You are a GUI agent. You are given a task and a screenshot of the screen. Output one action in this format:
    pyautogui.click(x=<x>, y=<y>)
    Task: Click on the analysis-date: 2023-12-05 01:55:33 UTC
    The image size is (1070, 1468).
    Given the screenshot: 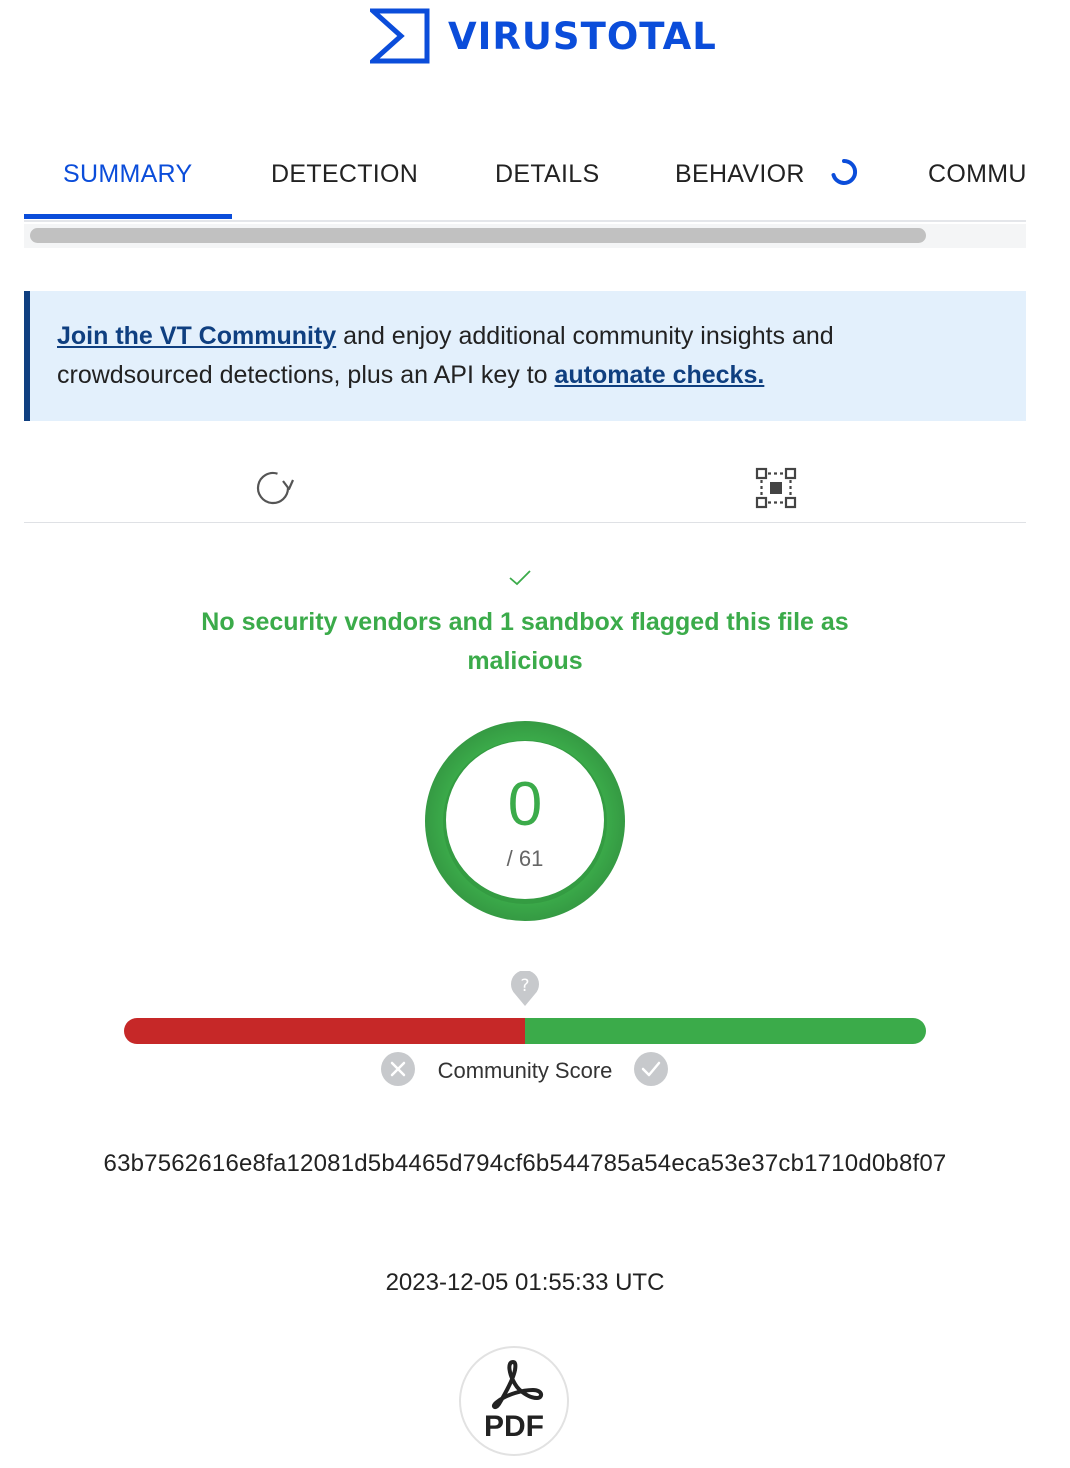 What is the action you would take?
    pyautogui.click(x=525, y=1282)
    